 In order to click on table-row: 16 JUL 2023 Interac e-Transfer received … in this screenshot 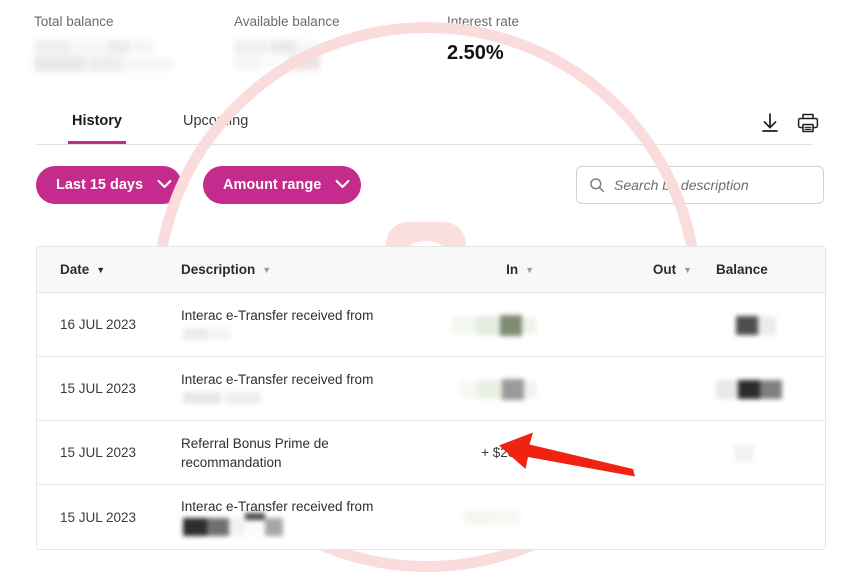, I will do `click(431, 325)`.